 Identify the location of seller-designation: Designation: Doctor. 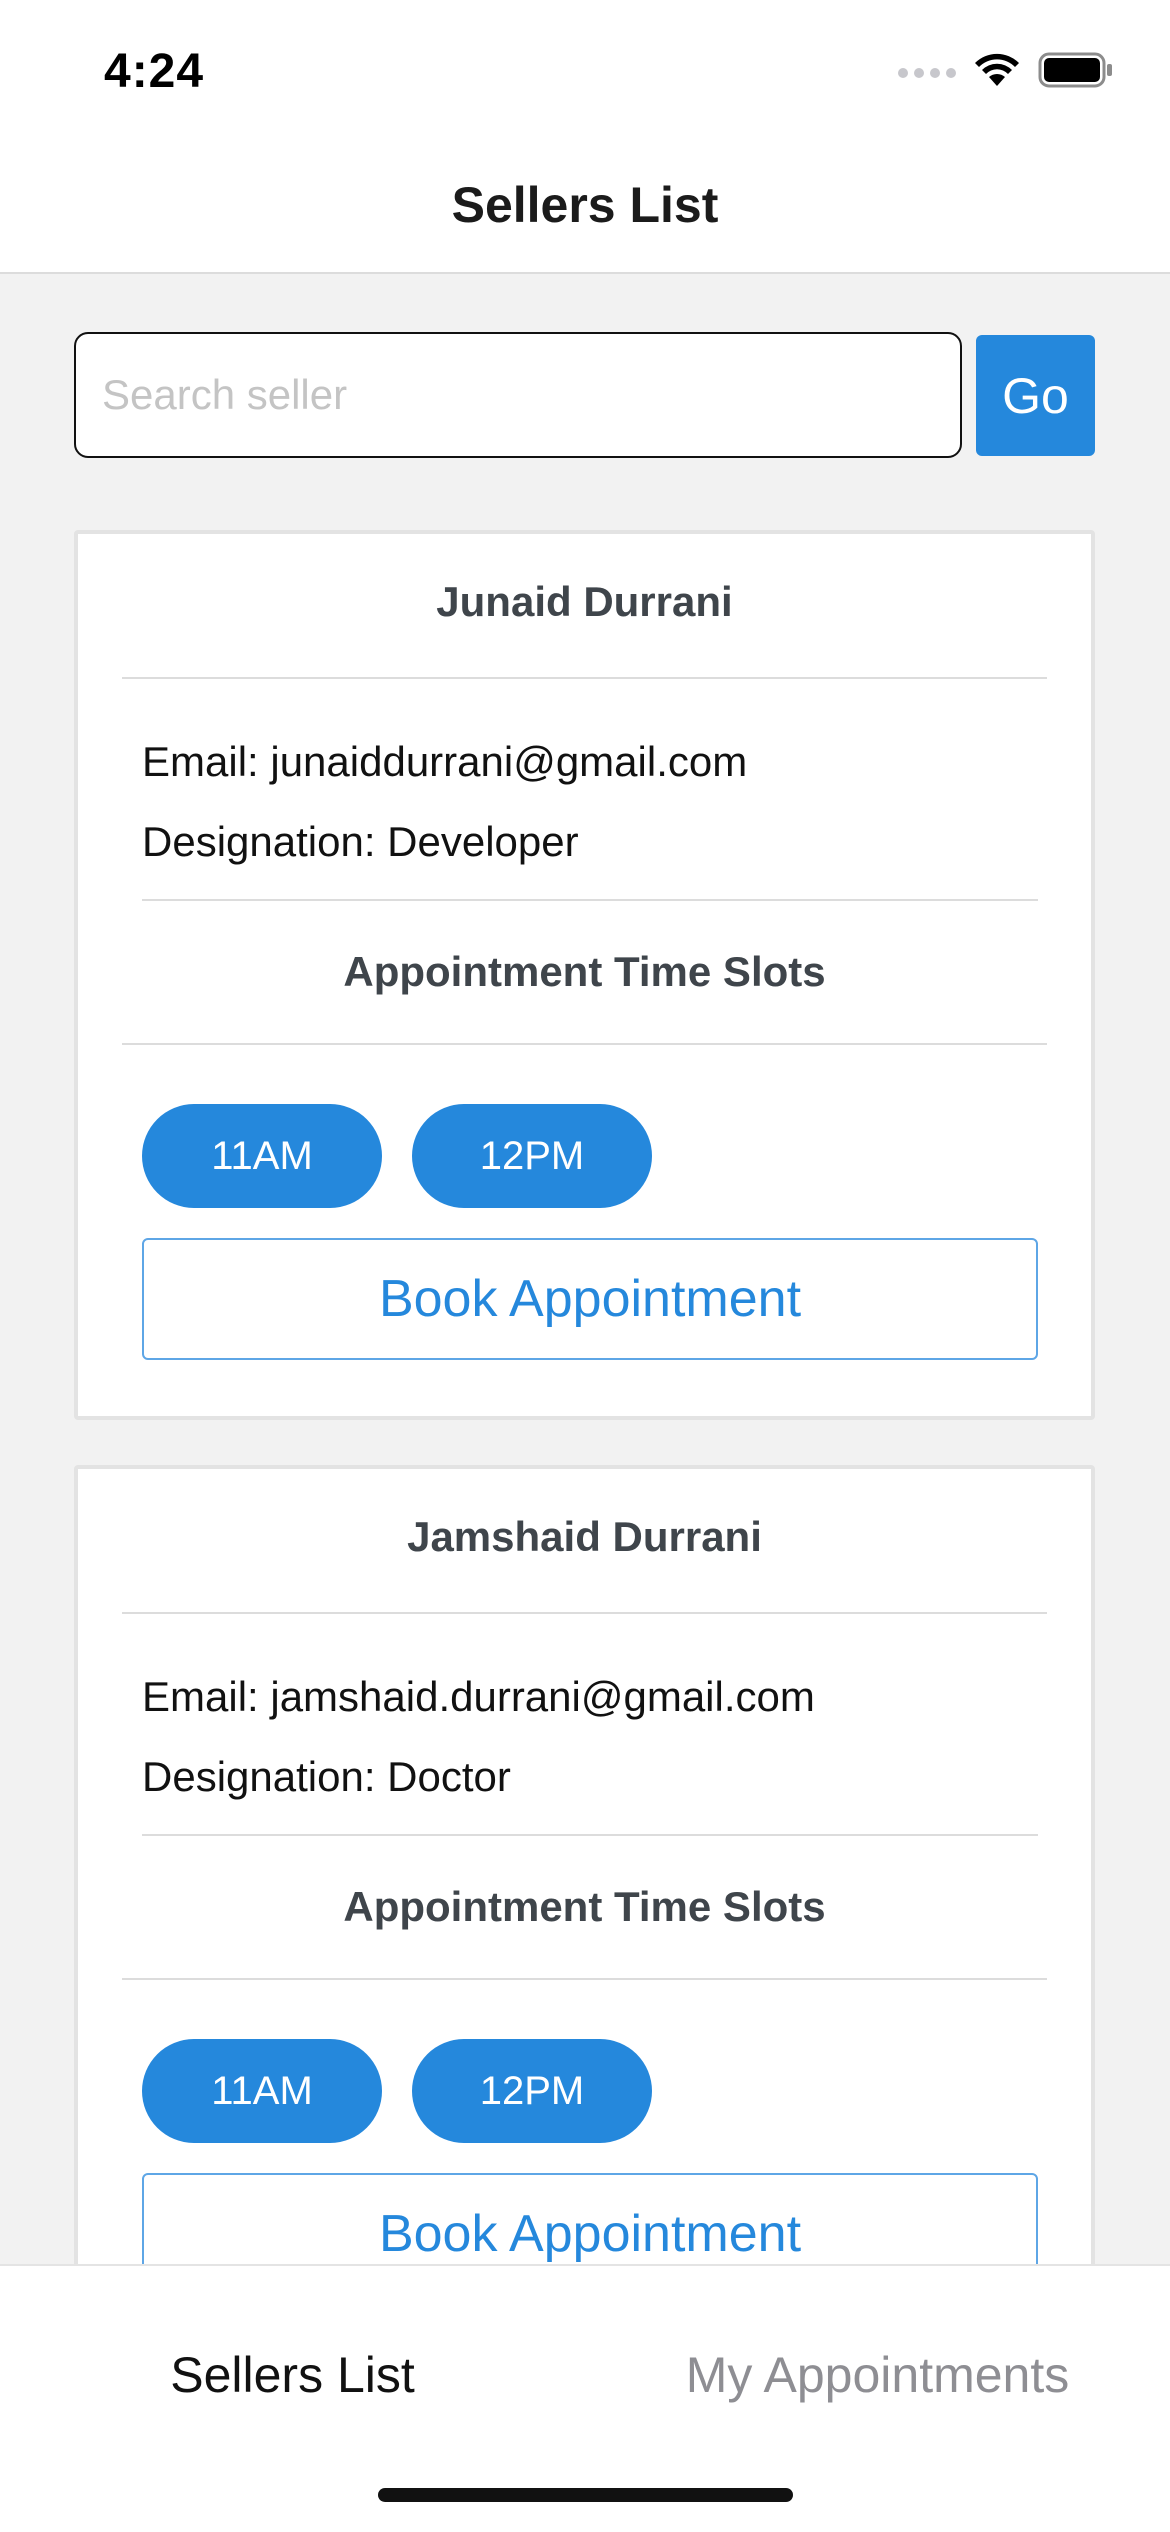
(326, 1776).